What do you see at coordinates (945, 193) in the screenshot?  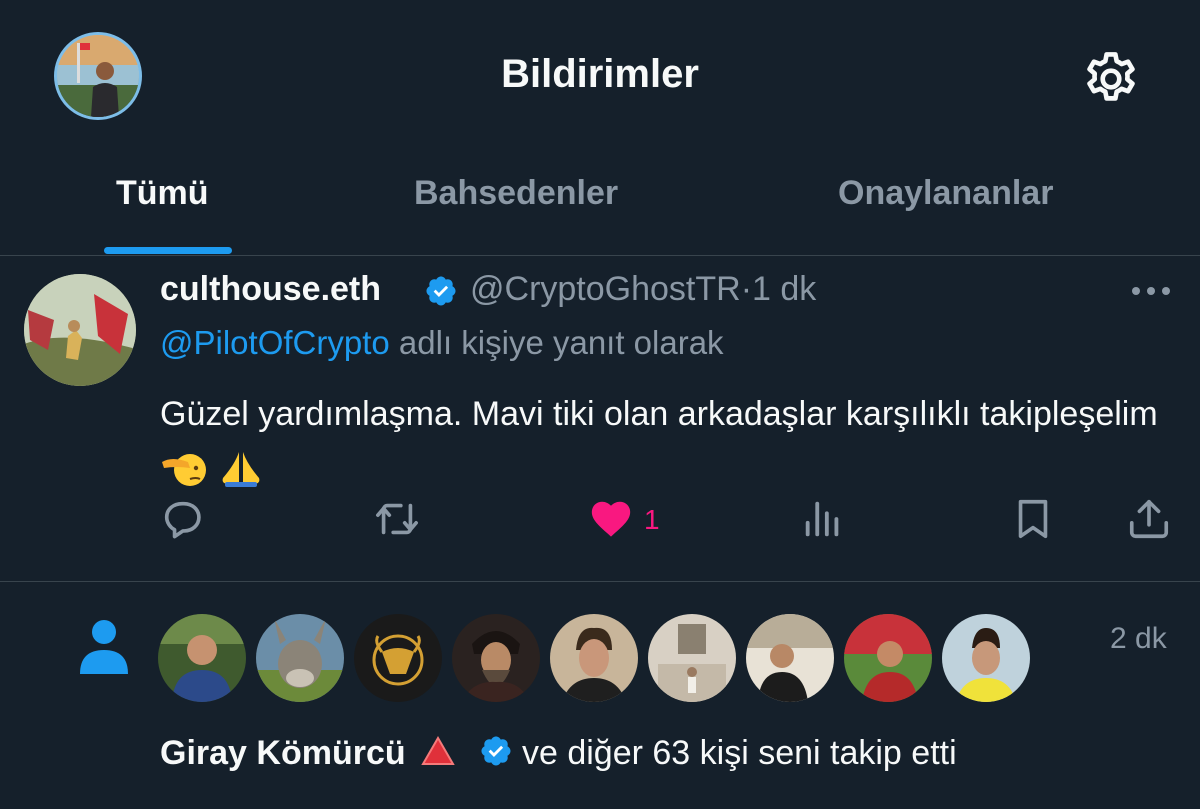 I see `tab-verified: Onaylananlar` at bounding box center [945, 193].